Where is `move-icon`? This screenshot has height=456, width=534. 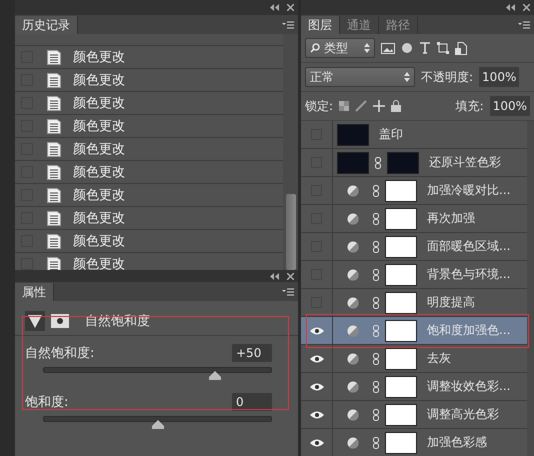
move-icon is located at coordinates (379, 106).